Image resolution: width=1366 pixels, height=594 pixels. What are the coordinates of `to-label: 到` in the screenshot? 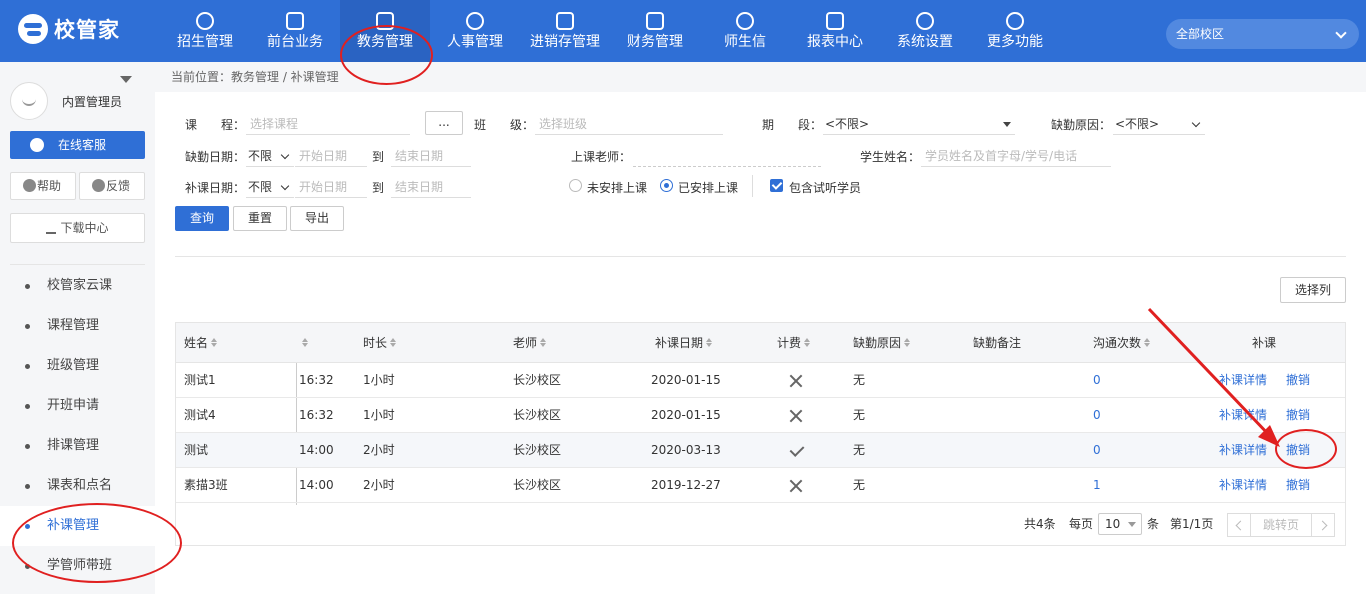 It's located at (378, 157).